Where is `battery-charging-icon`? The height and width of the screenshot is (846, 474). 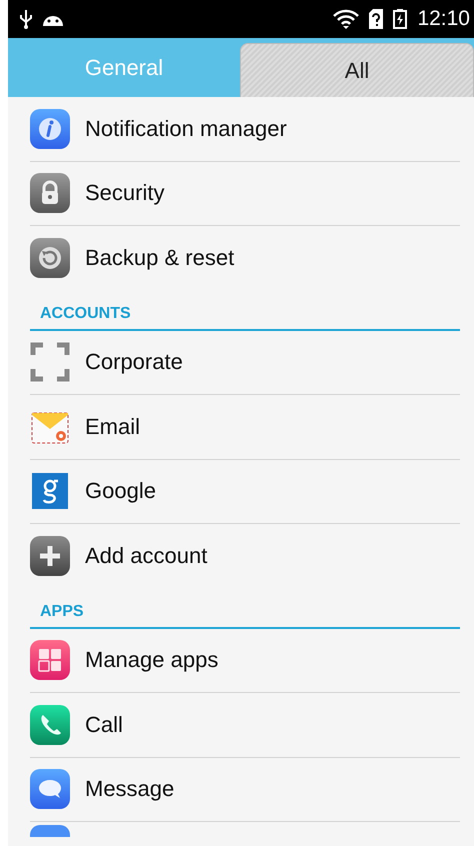
battery-charging-icon is located at coordinates (400, 19).